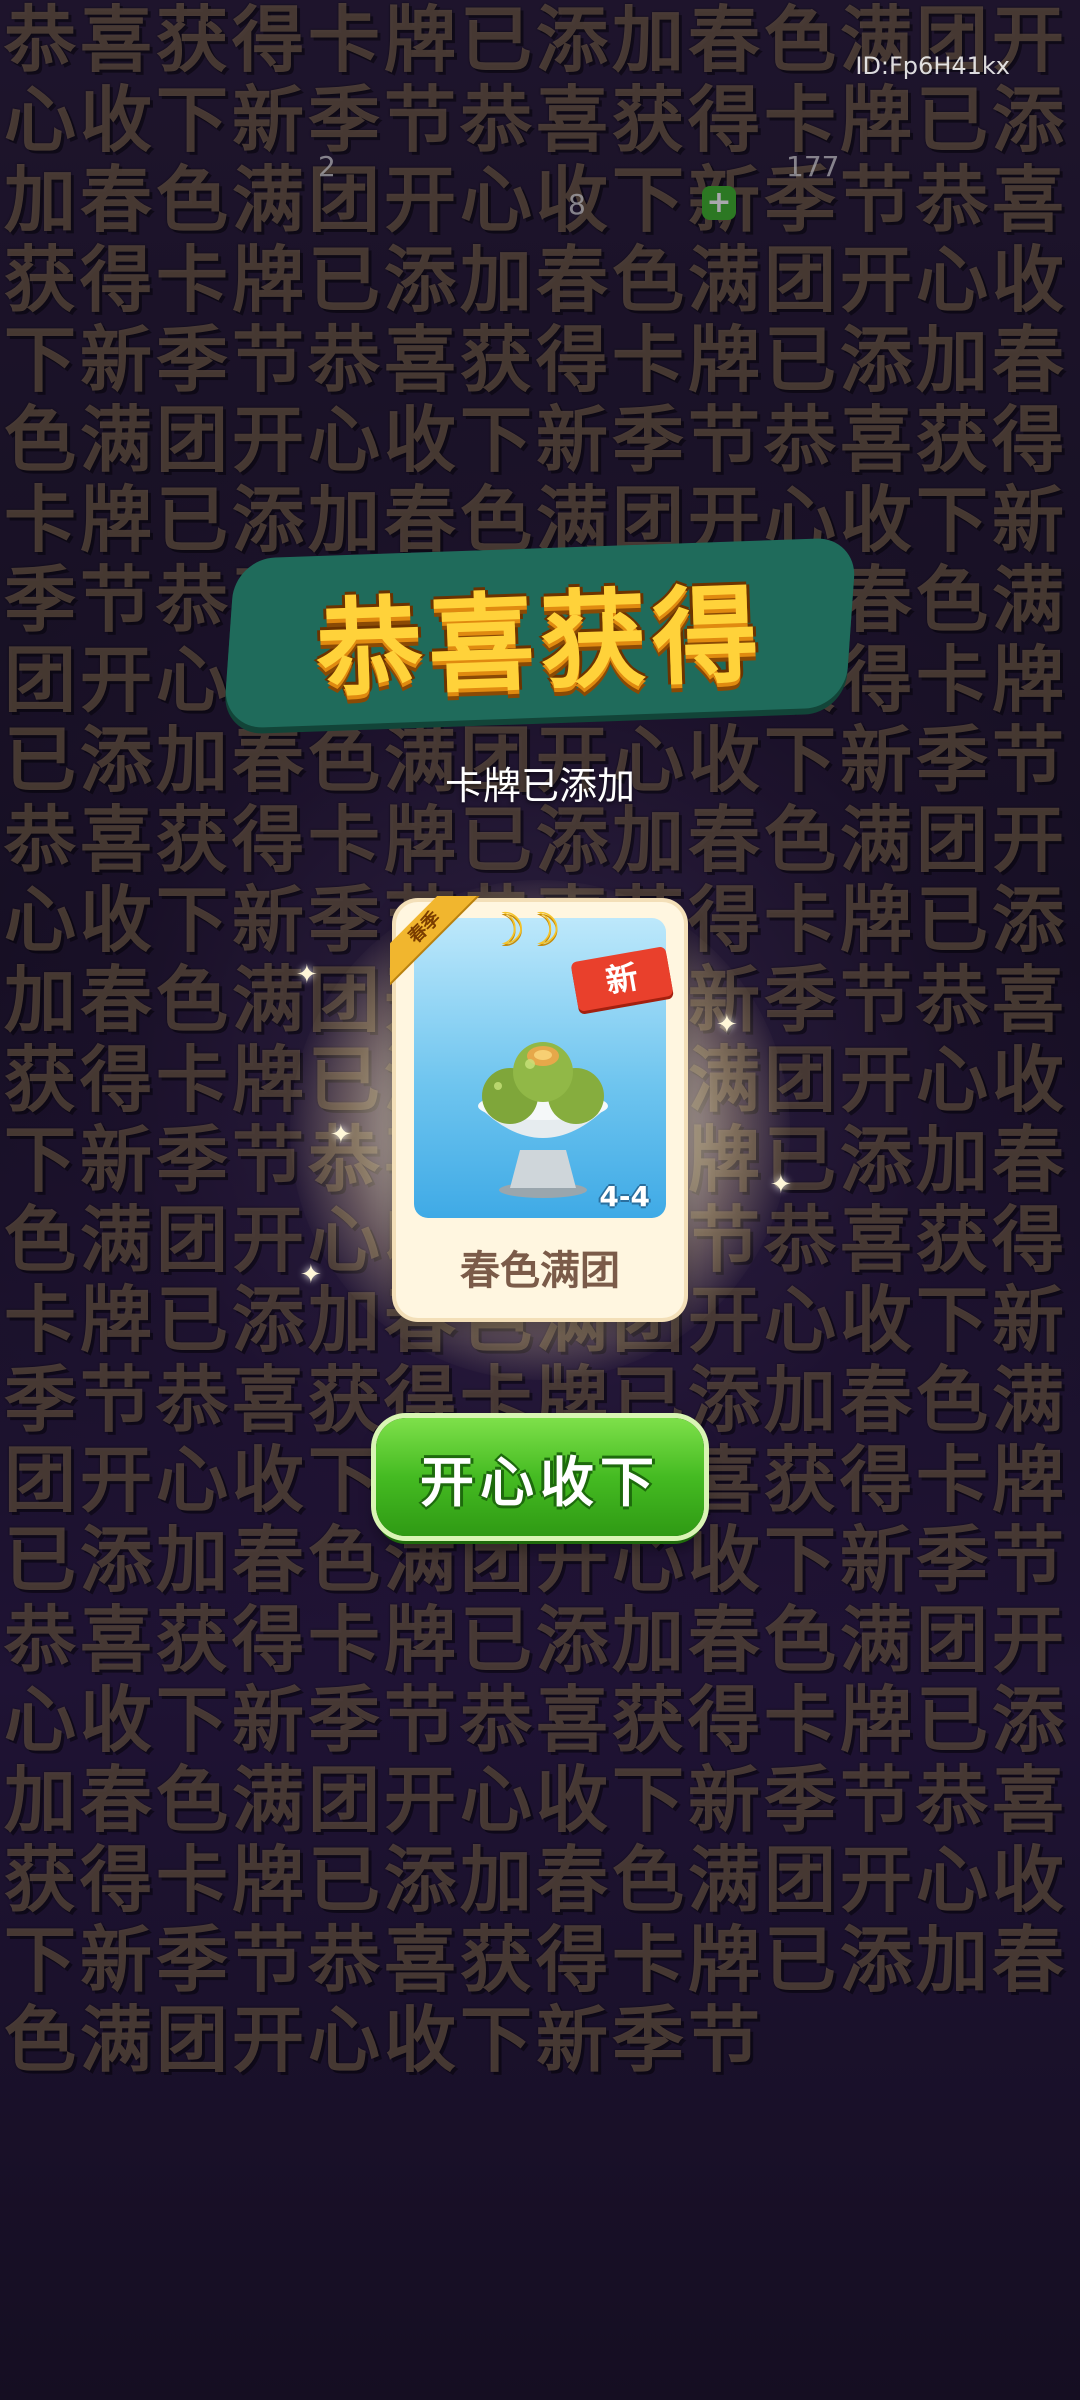 Image resolution: width=1080 pixels, height=2400 pixels. I want to click on congrats-title-banner: 恭喜获得, so click(540, 633).